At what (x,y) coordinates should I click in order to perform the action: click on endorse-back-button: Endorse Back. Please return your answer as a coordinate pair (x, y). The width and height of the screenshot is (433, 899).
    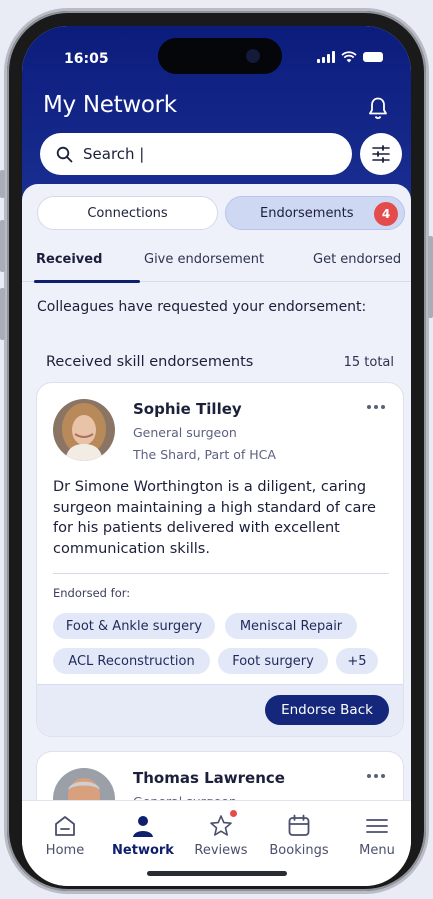
    Looking at the image, I should click on (327, 710).